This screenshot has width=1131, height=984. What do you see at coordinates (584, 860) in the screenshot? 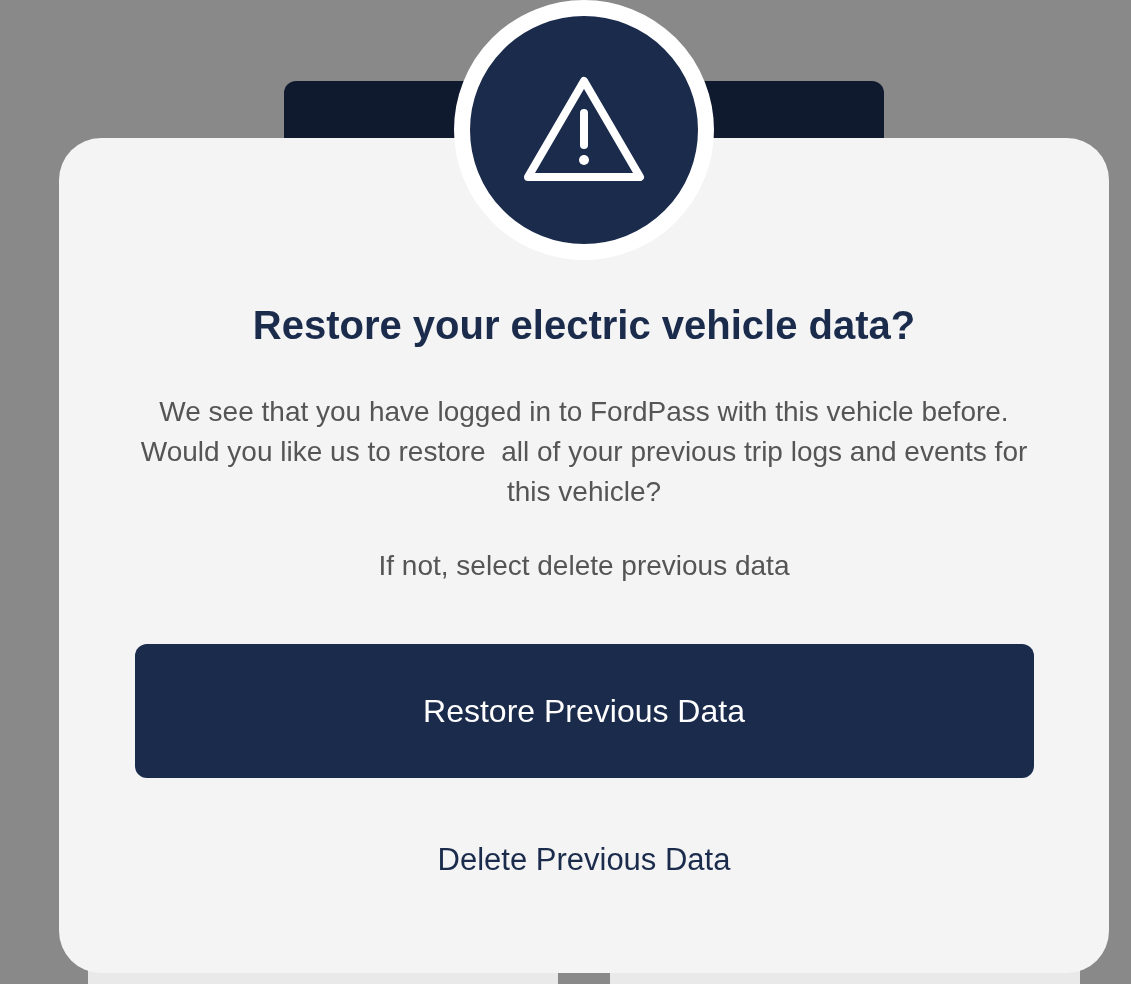
I see `delete-link: Delete Previous Data` at bounding box center [584, 860].